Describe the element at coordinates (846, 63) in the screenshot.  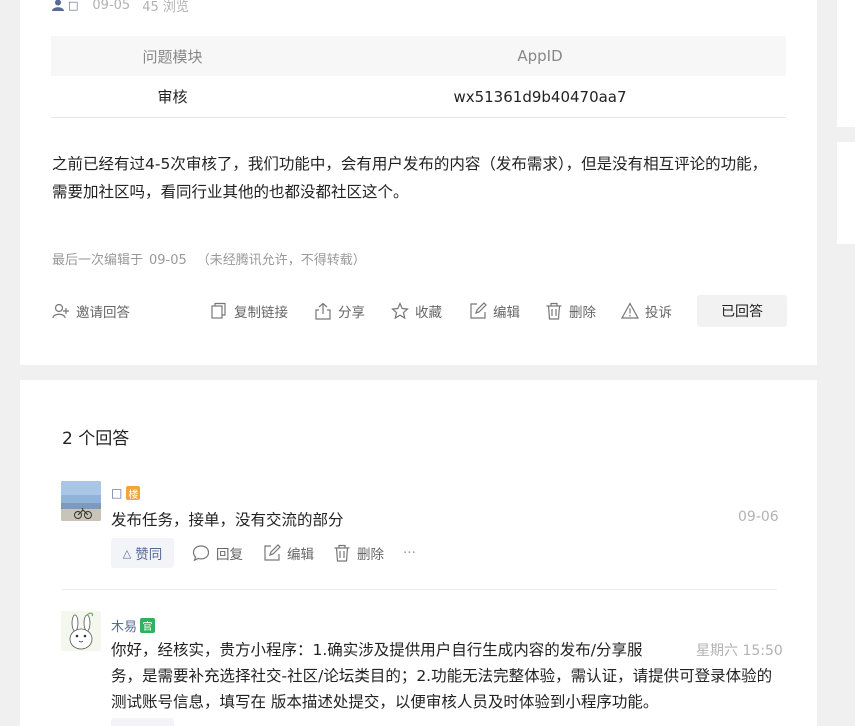
I see `sidebar-panel` at that location.